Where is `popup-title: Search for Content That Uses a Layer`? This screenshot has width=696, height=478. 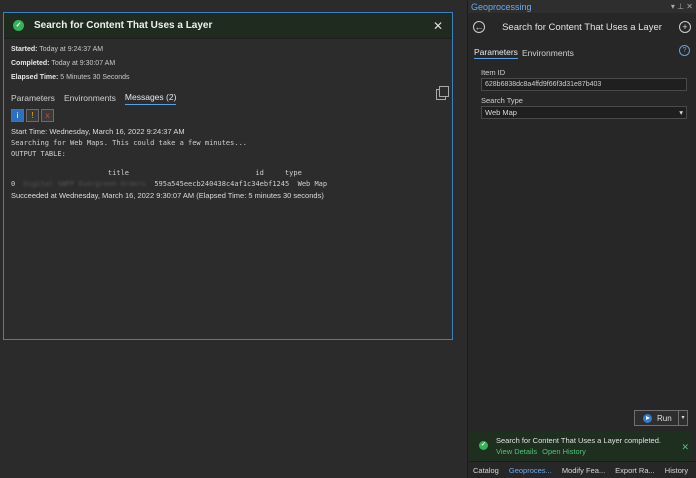 popup-title: Search for Content That Uses a Layer is located at coordinates (123, 25).